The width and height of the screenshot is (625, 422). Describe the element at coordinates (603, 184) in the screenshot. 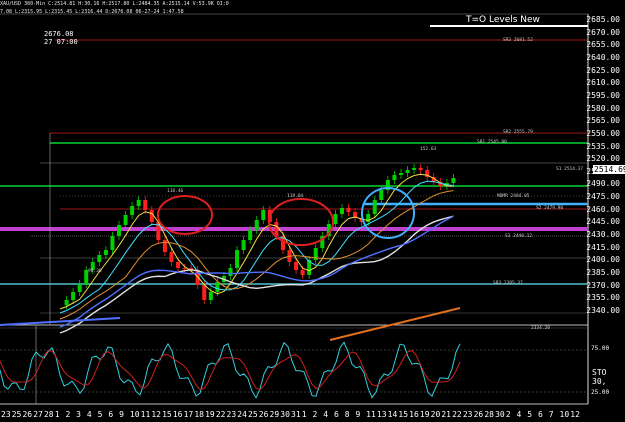

I see `price-tick-label: 2490.00` at that location.